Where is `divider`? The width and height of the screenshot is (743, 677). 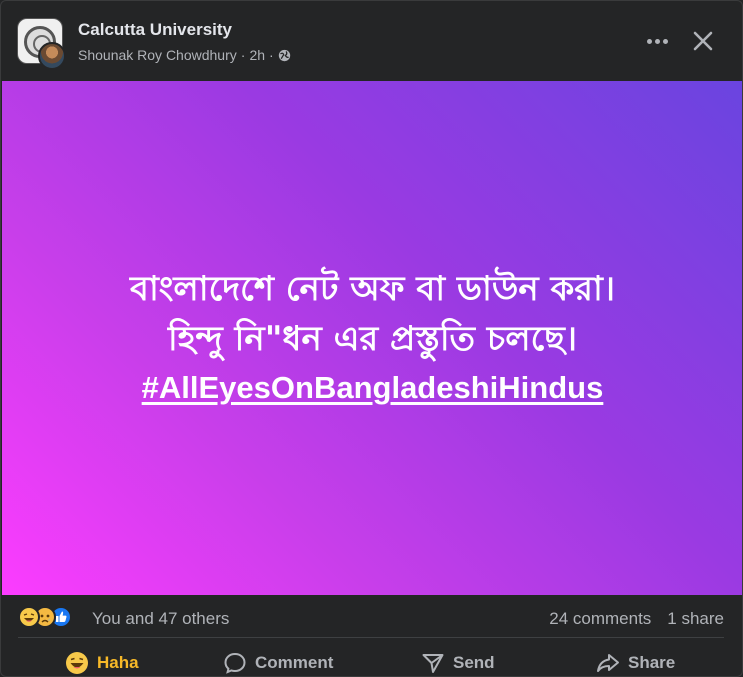 divider is located at coordinates (371, 637).